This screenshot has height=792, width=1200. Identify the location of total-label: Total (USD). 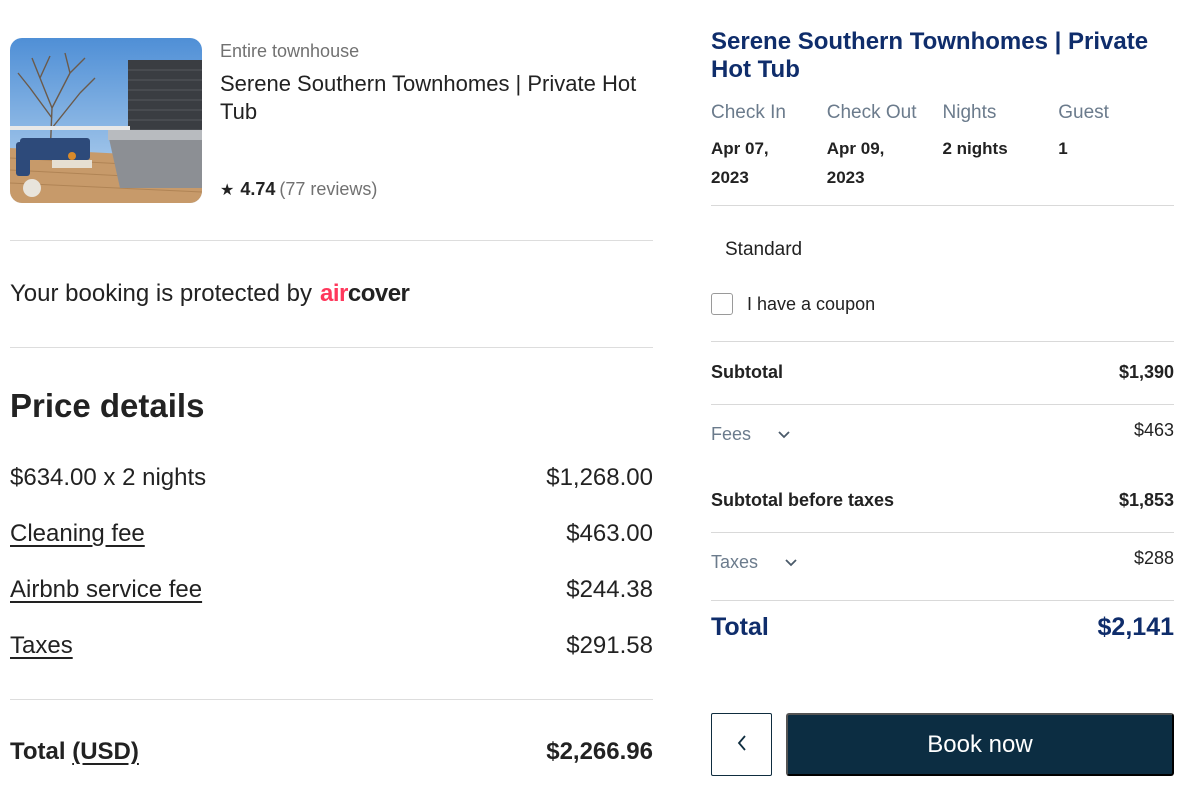
(74, 751).